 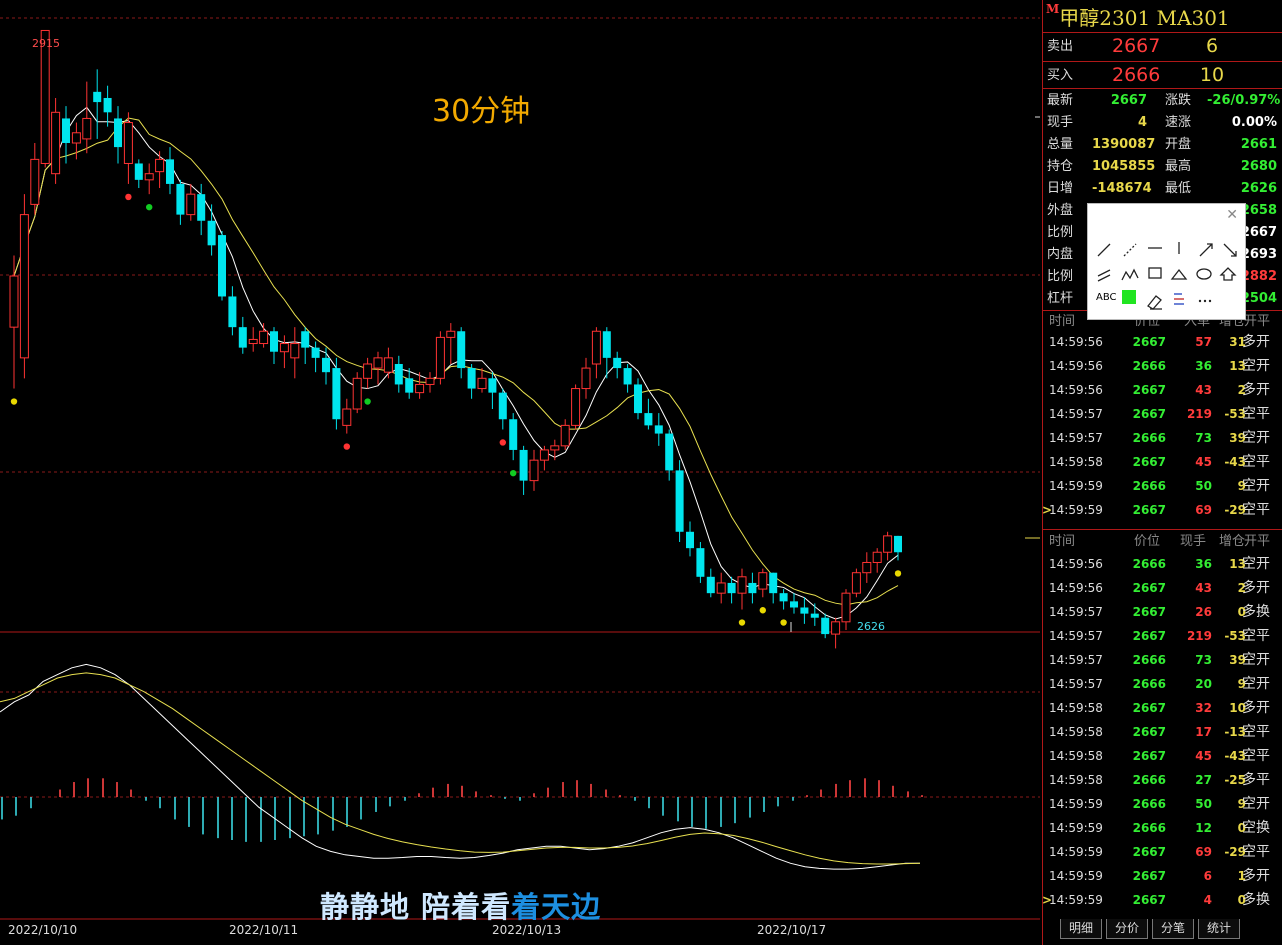 I want to click on tick-oi-change: 9, so click(x=1241, y=684).